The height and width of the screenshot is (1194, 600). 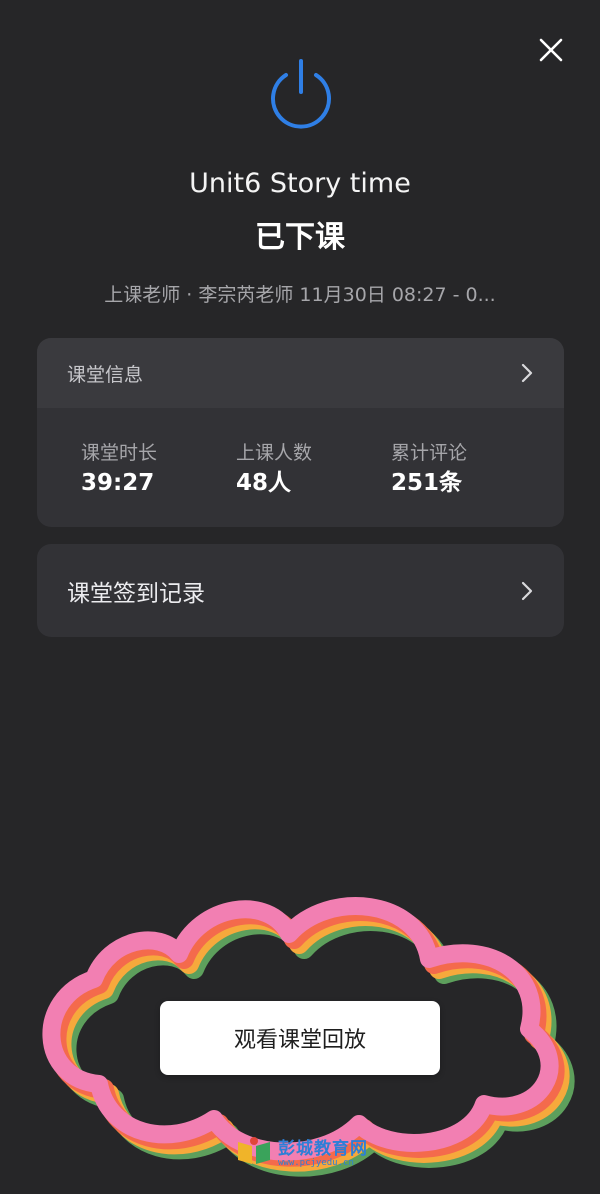 What do you see at coordinates (254, 1150) in the screenshot?
I see `book-logo-icon` at bounding box center [254, 1150].